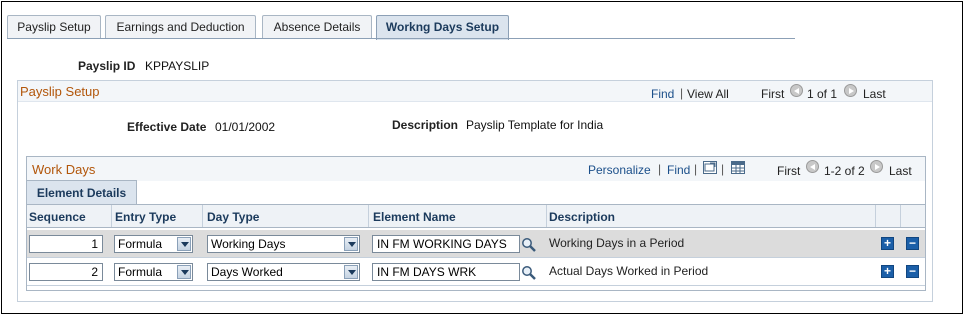 The image size is (964, 315). What do you see at coordinates (822, 94) in the screenshot?
I see `row-range: 1 of 1` at bounding box center [822, 94].